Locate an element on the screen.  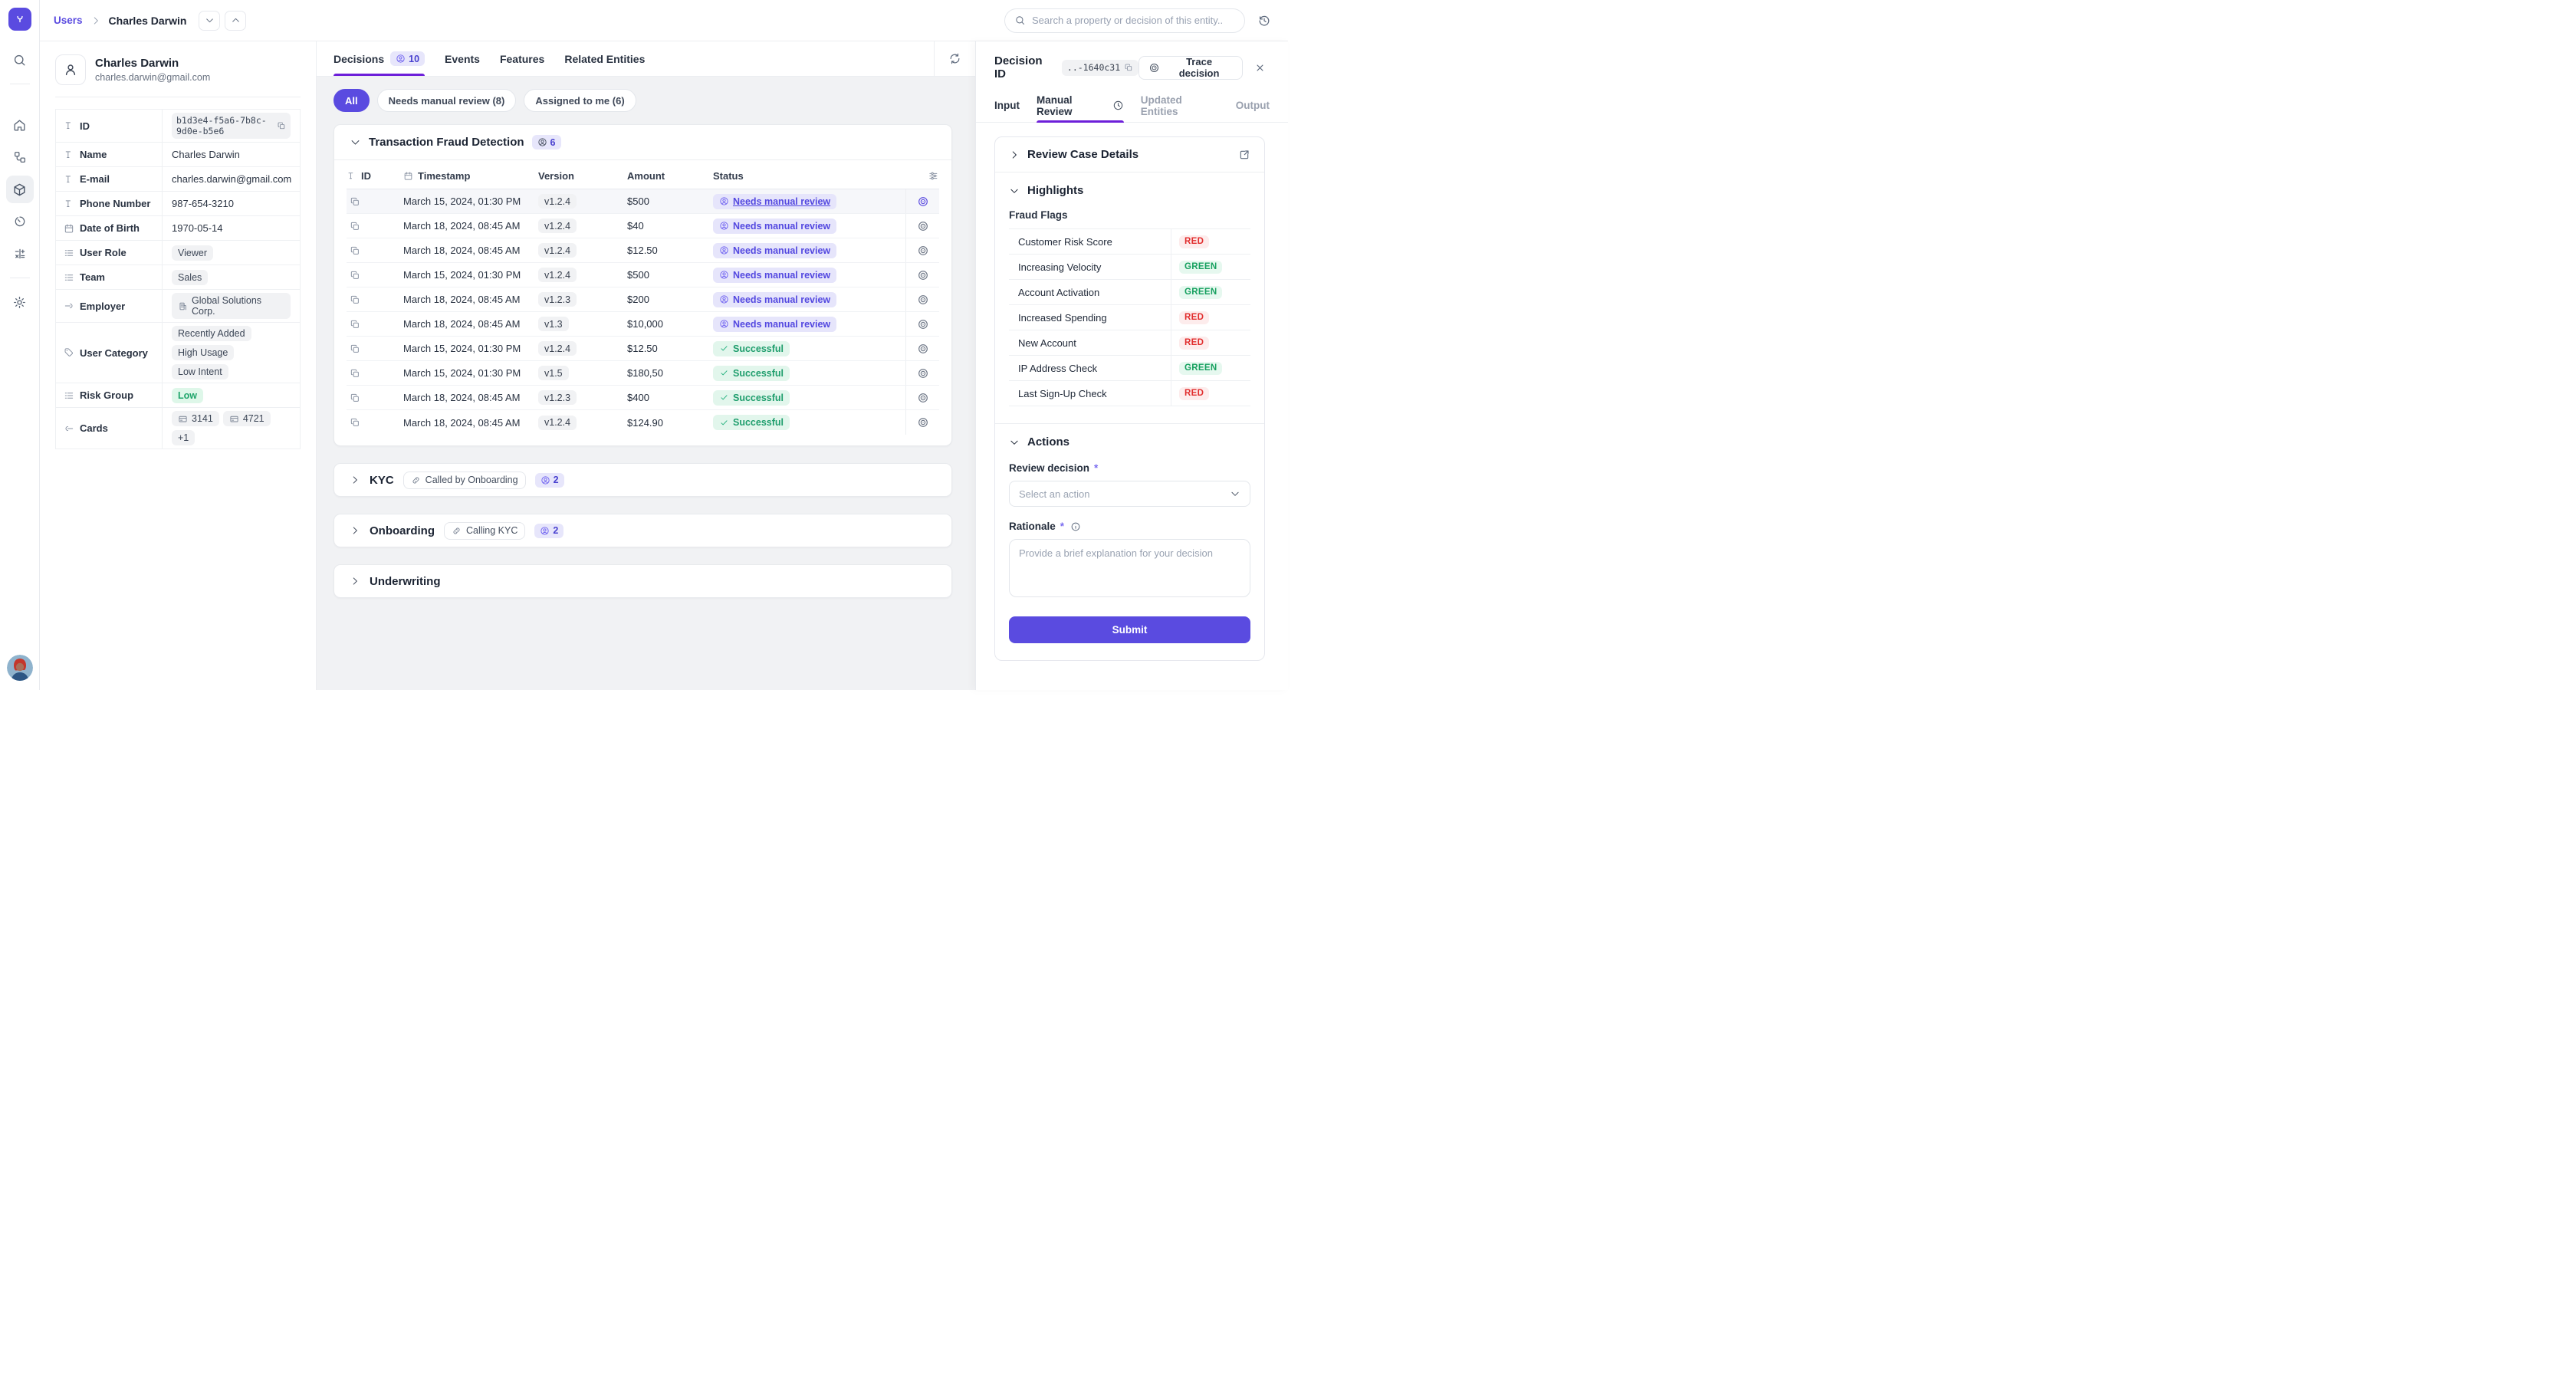
actions-header: Actions is located at coordinates (1130, 442).